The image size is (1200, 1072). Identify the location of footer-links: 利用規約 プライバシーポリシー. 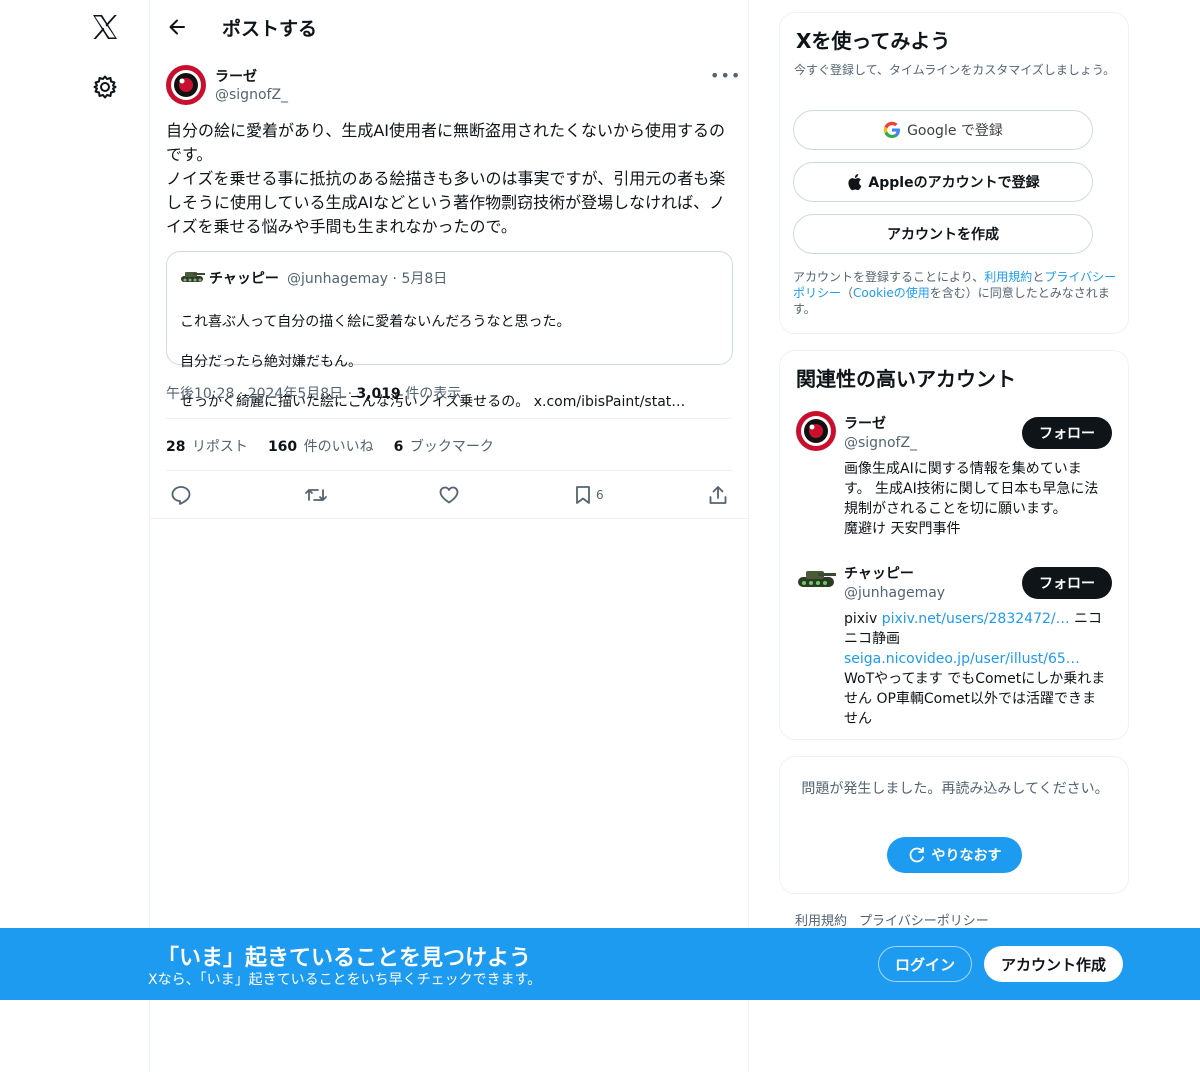
(892, 919).